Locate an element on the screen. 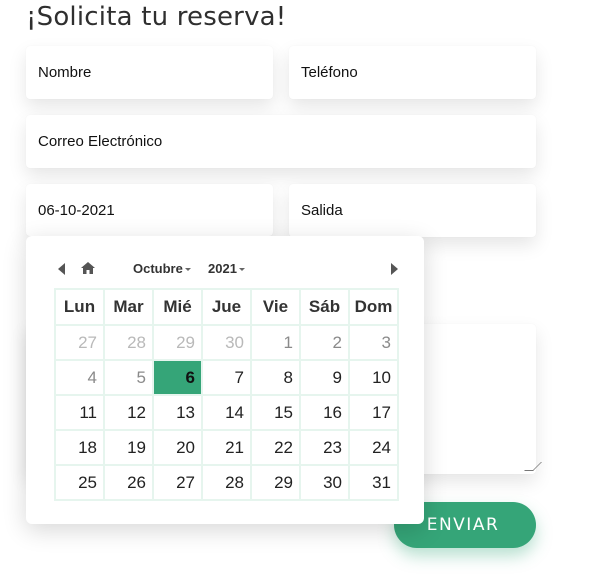  day-cell: 3 is located at coordinates (373, 342).